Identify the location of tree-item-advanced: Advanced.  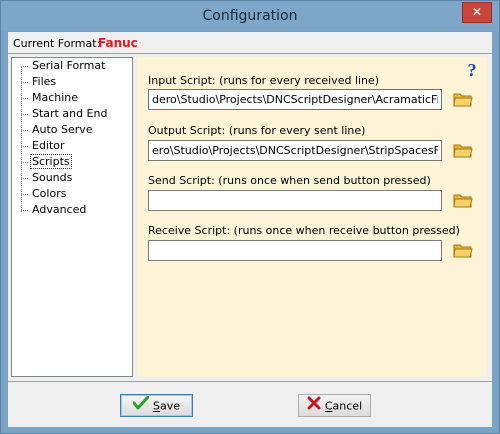
(54, 210).